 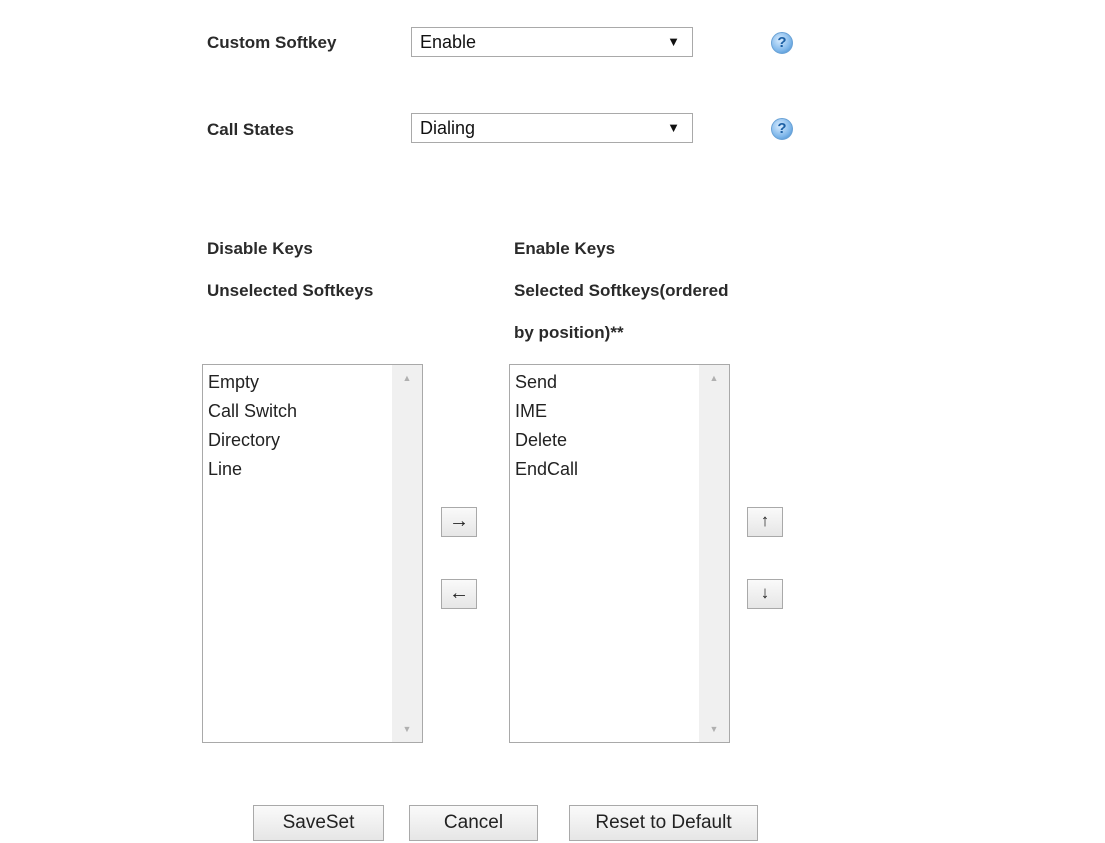 I want to click on selected-softkeys-heading-cont: by position)**, so click(x=569, y=332).